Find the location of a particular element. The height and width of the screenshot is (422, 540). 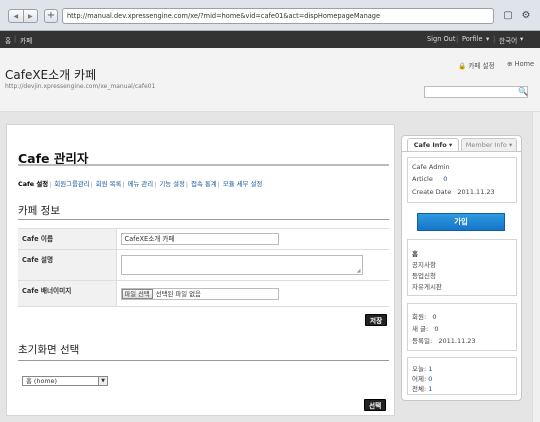

form-cell: 파일 선택 선택된 파일 없음 is located at coordinates (252, 293).